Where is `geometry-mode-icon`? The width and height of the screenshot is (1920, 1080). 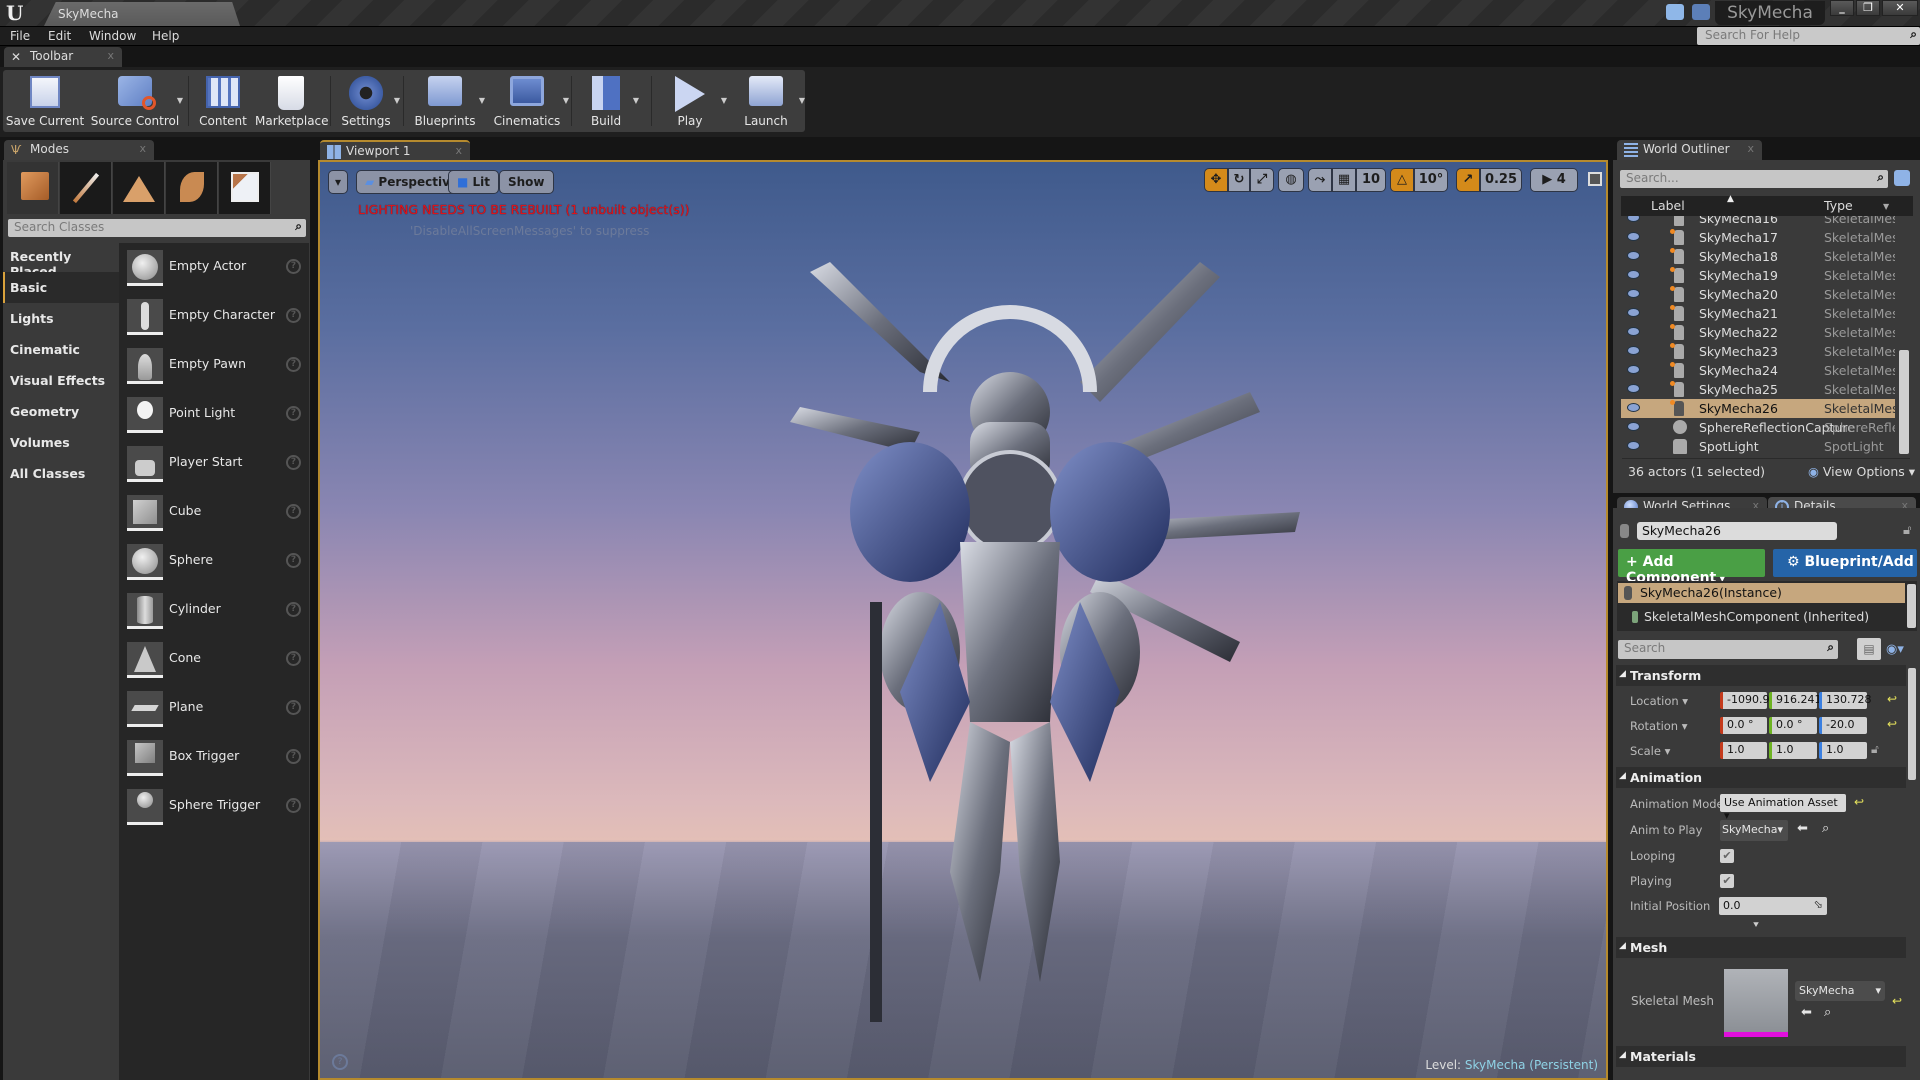
geometry-mode-icon is located at coordinates (245, 188).